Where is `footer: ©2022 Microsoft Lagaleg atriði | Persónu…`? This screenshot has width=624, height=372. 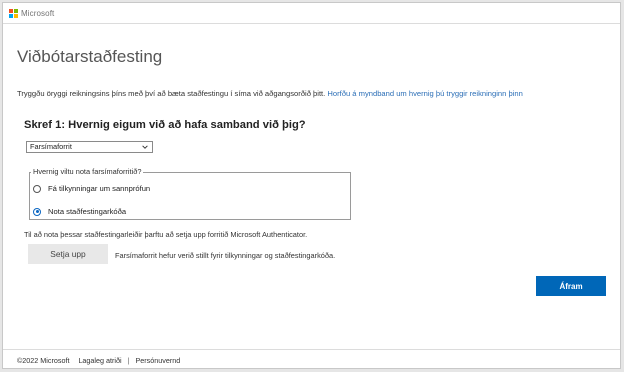 footer: ©2022 Microsoft Lagaleg atriði | Persónu… is located at coordinates (311, 359).